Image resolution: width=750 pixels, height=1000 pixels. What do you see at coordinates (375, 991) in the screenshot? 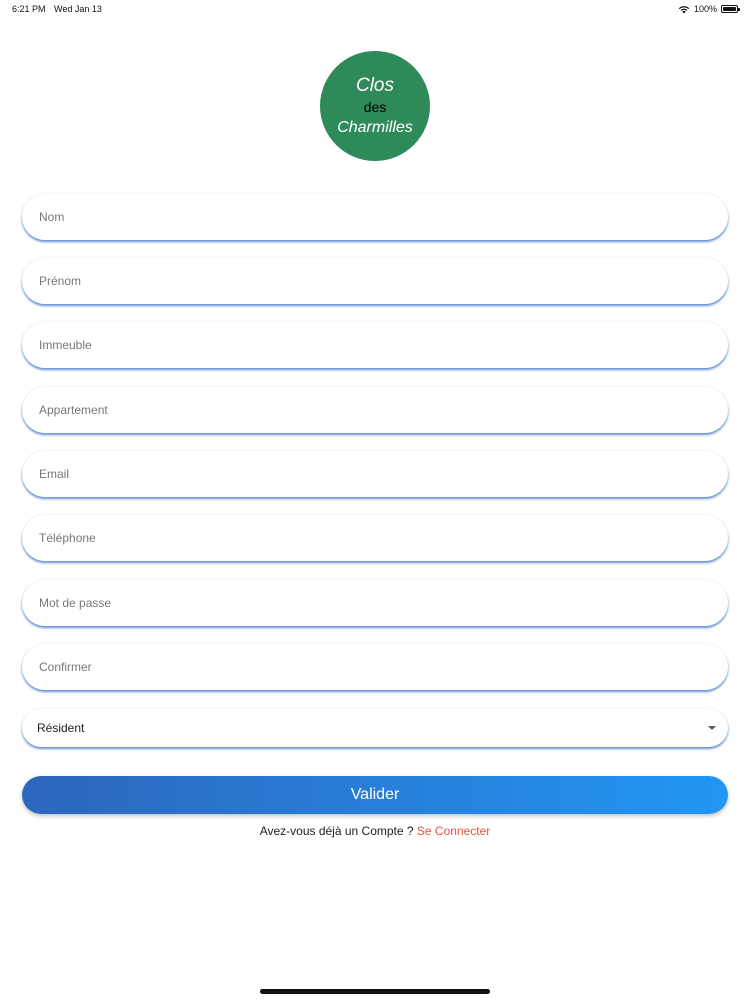
I see `home-indicator` at bounding box center [375, 991].